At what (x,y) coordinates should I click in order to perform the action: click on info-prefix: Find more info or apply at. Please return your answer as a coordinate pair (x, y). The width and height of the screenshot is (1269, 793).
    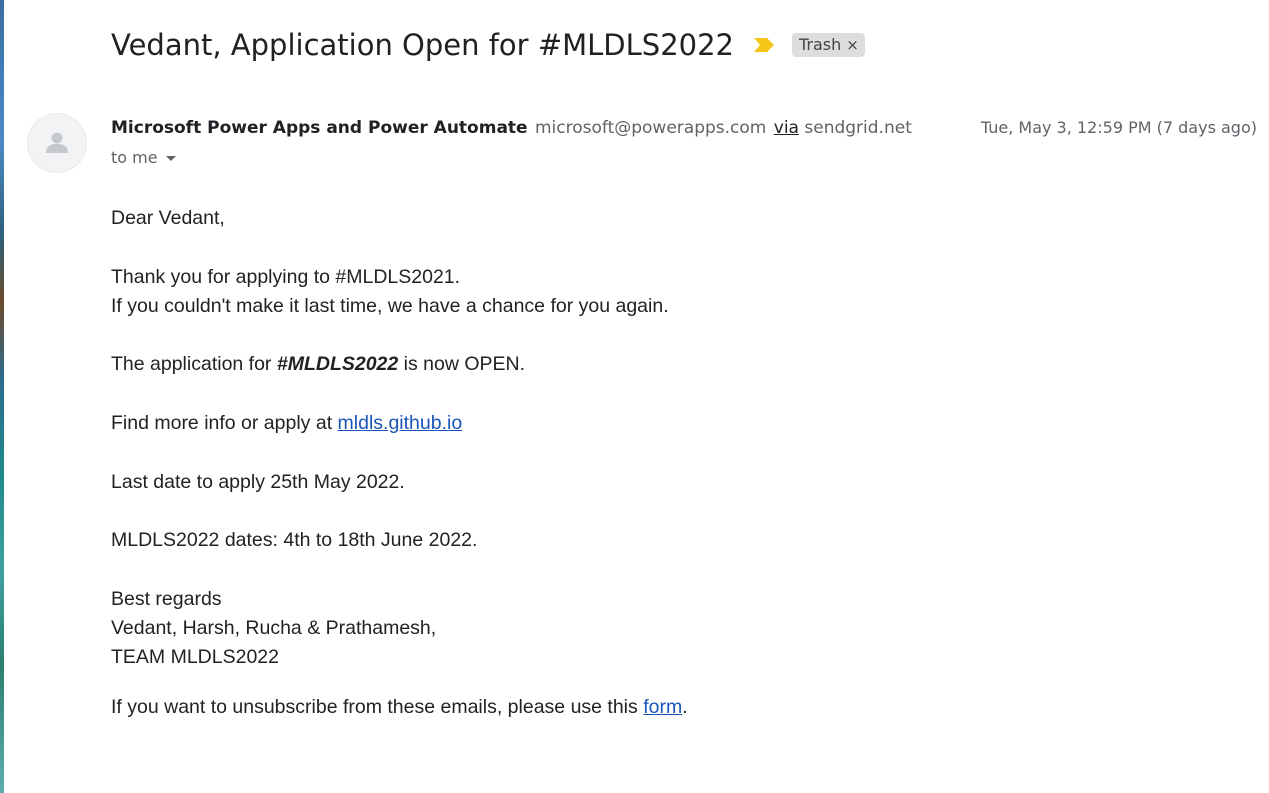
    Looking at the image, I should click on (224, 423).